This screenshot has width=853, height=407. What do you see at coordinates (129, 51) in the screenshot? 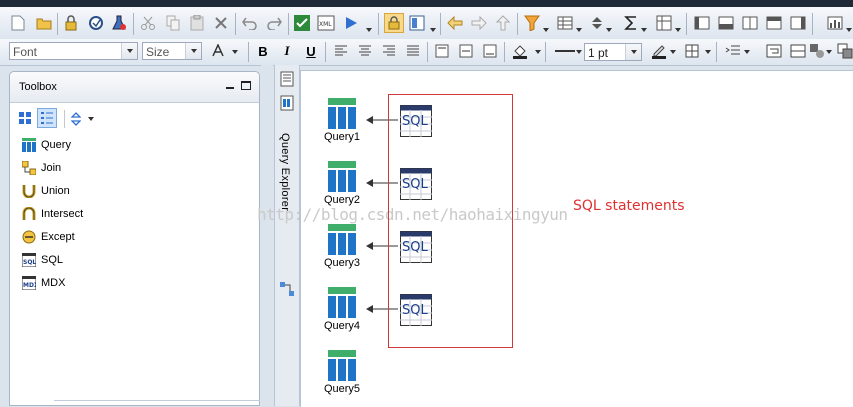
I see `font-dropdown-button` at bounding box center [129, 51].